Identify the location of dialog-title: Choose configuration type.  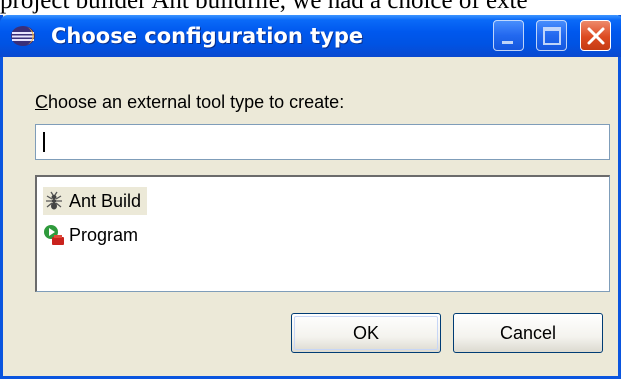
(207, 36).